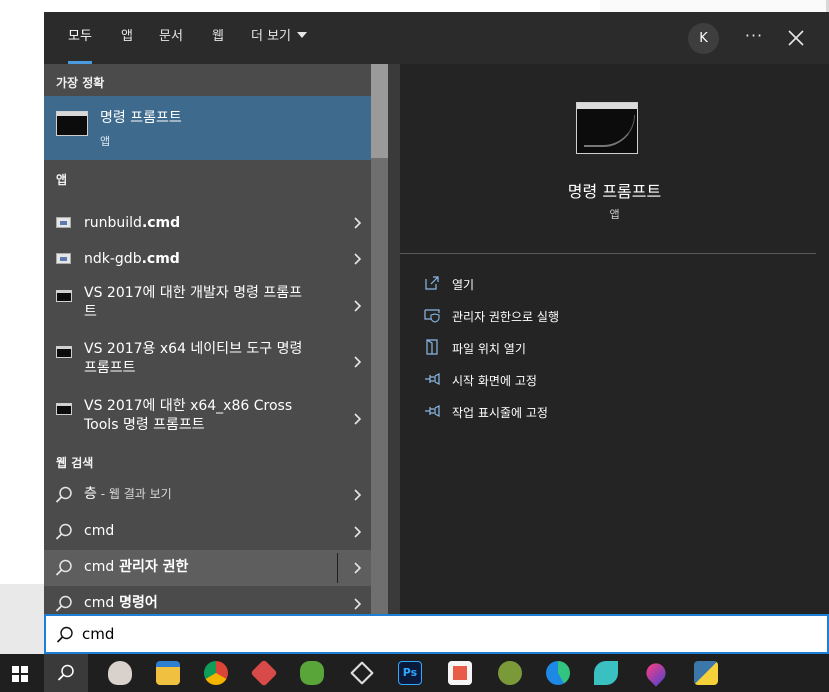 This screenshot has height=692, width=829. What do you see at coordinates (207, 128) in the screenshot?
I see `best-match-item: 명령 프롬프트 앱` at bounding box center [207, 128].